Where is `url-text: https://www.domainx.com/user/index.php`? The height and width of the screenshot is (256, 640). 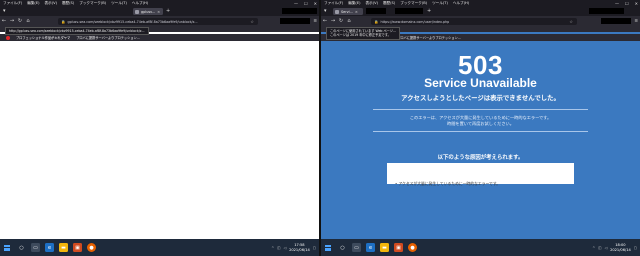 url-text: https://www.domainx.com/user/index.php is located at coordinates (415, 21).